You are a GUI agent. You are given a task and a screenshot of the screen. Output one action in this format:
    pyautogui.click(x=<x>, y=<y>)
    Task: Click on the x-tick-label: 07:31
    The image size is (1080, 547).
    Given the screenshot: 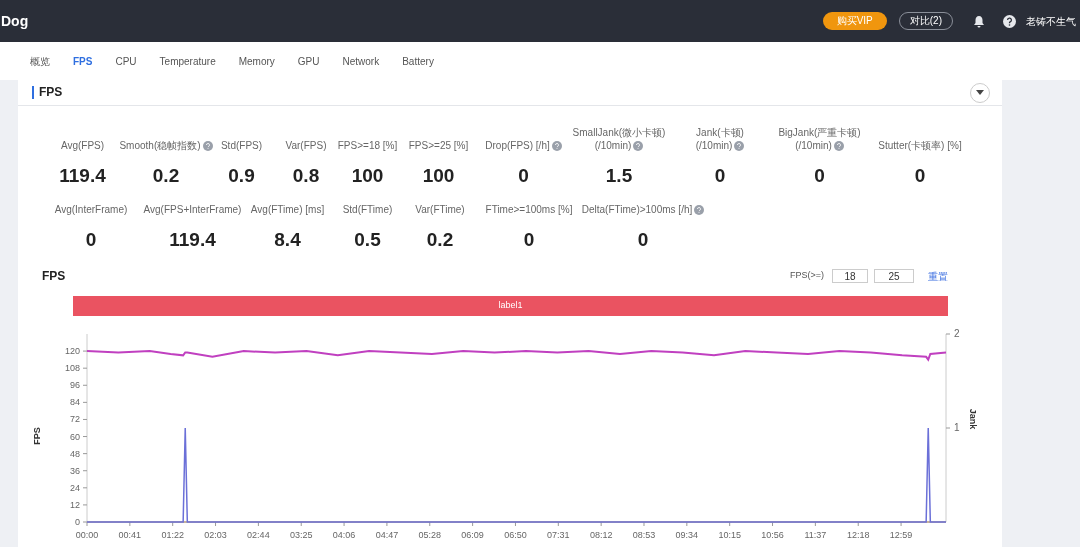 What is the action you would take?
    pyautogui.click(x=558, y=535)
    